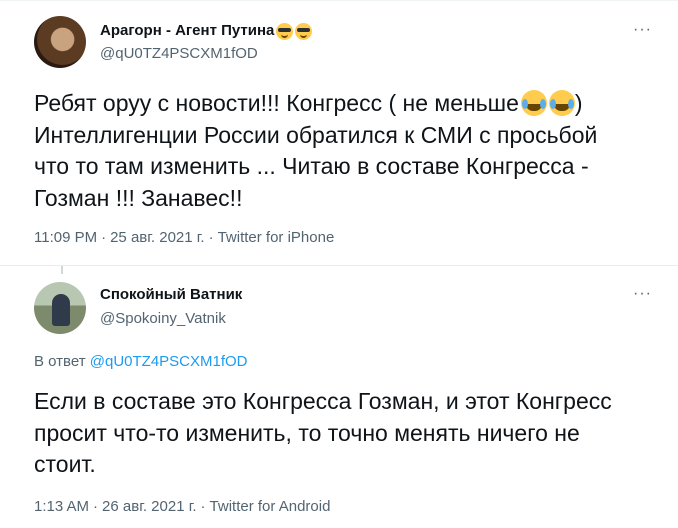  I want to click on tweet-source: Twitter for Android, so click(270, 506).